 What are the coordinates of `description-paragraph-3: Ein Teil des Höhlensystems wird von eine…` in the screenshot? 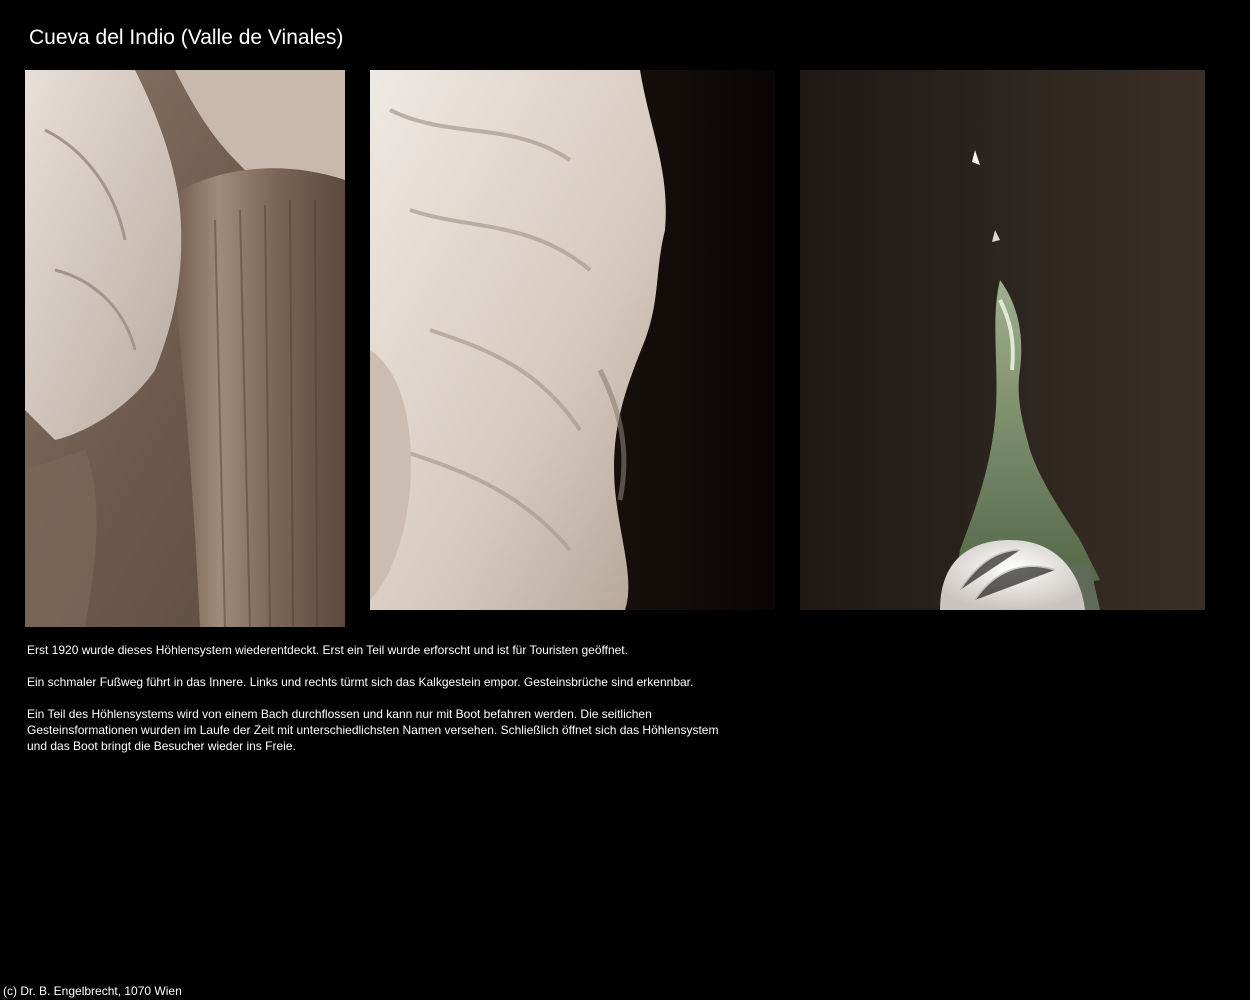 It's located at (373, 730).